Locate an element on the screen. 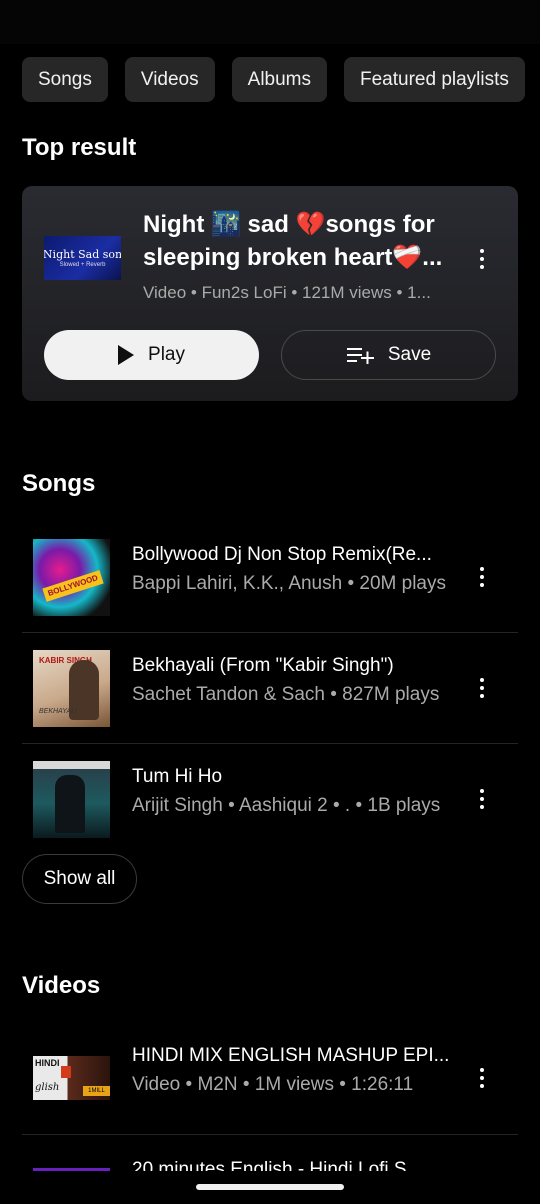 The width and height of the screenshot is (540, 1204). show-all-button: Show all is located at coordinates (79, 879).